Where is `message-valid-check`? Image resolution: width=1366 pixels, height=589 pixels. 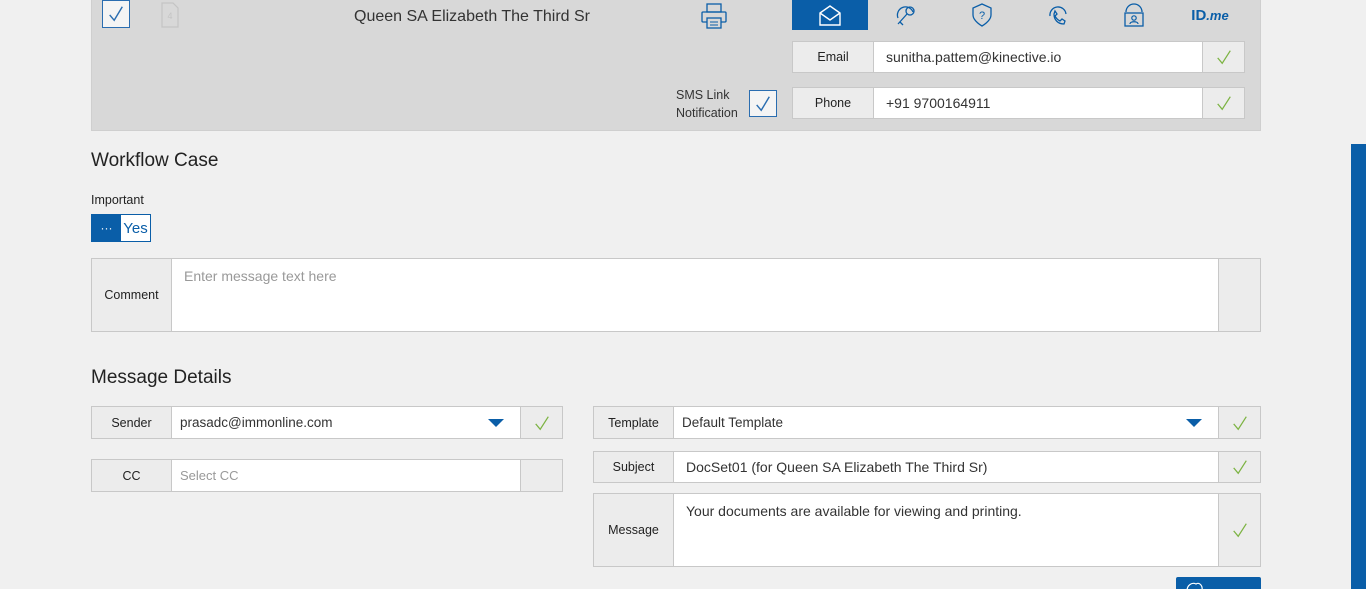
message-valid-check is located at coordinates (1239, 530).